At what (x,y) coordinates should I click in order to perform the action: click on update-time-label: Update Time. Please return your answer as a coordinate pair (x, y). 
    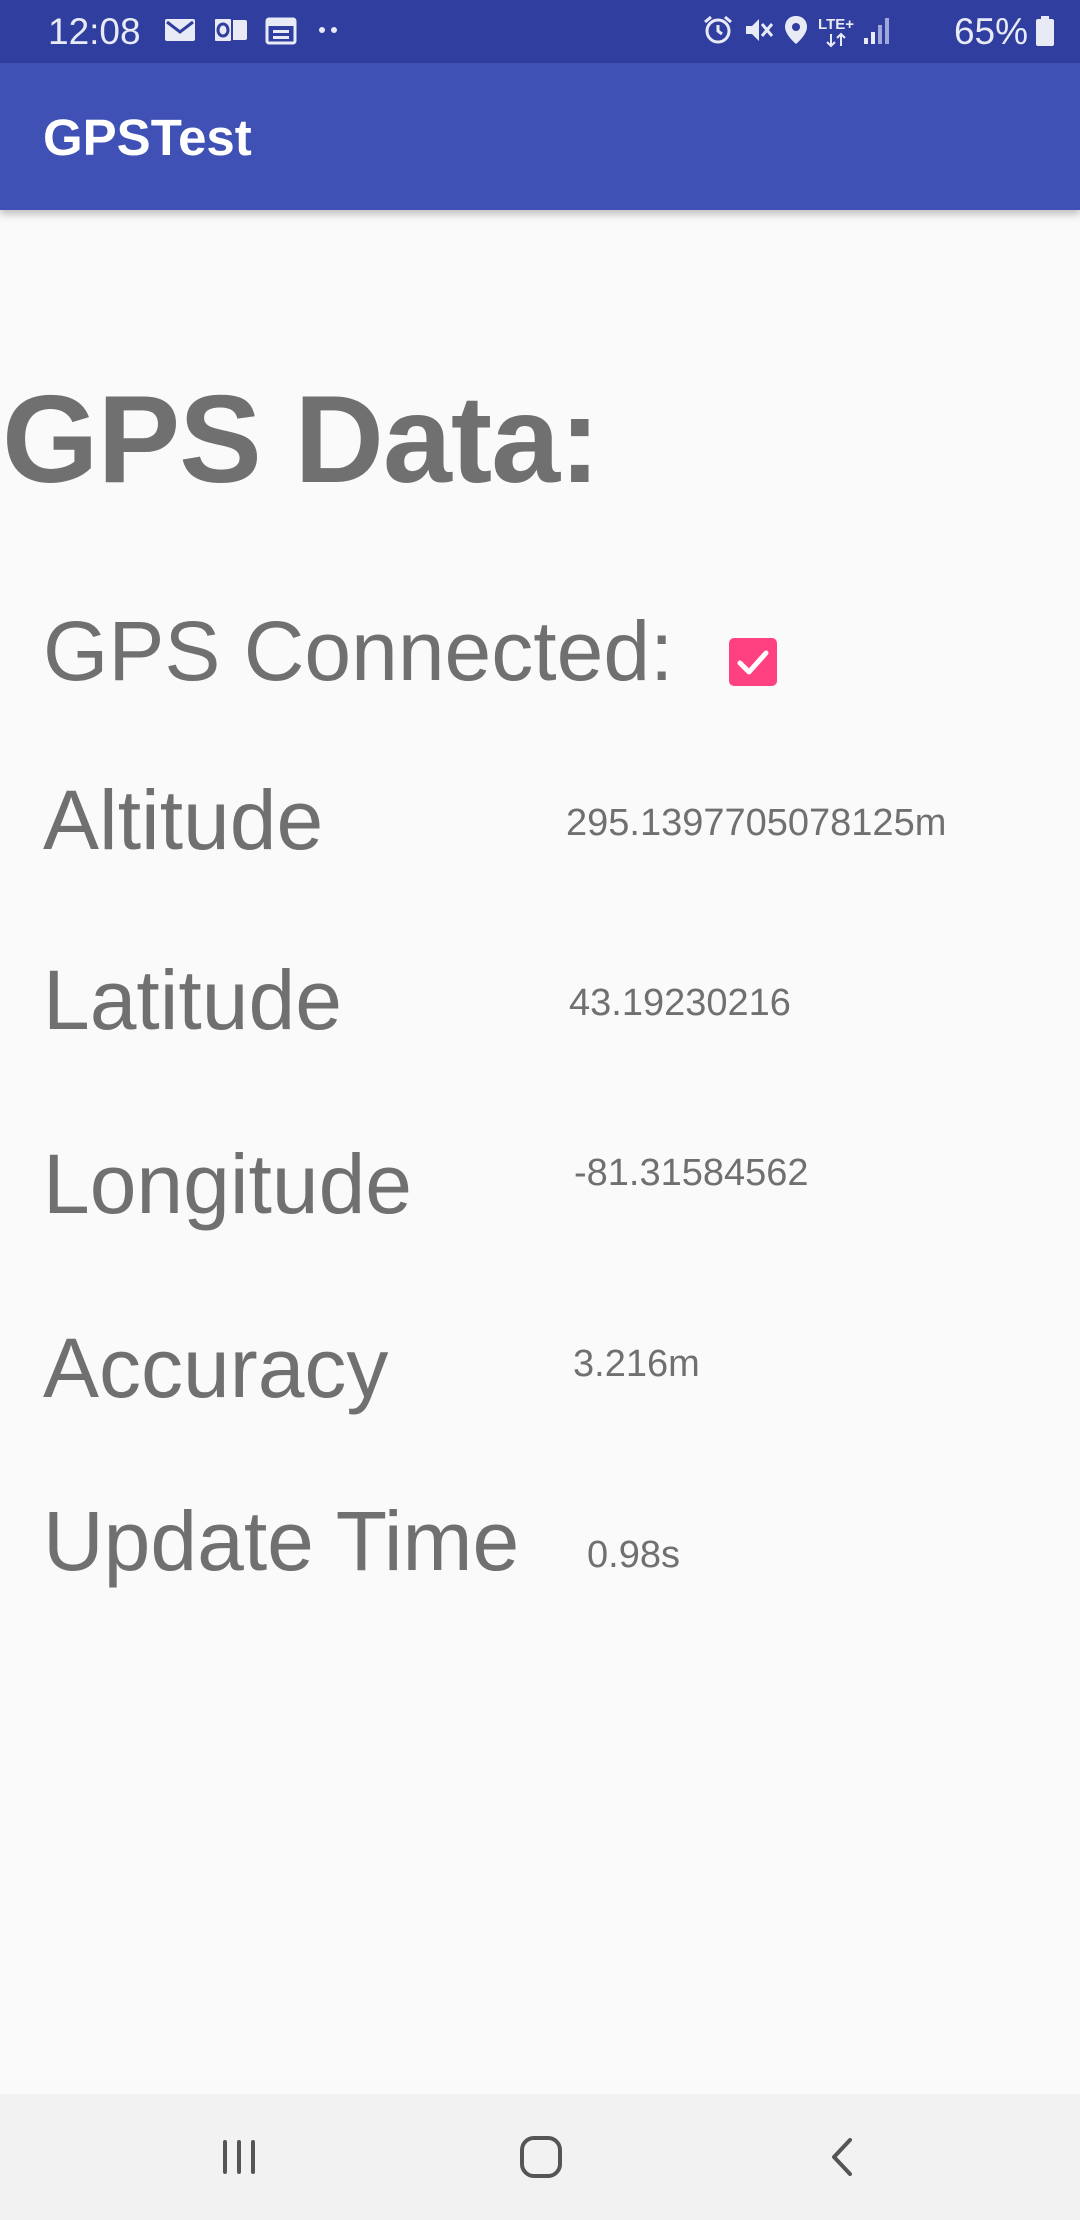
    Looking at the image, I should click on (281, 1541).